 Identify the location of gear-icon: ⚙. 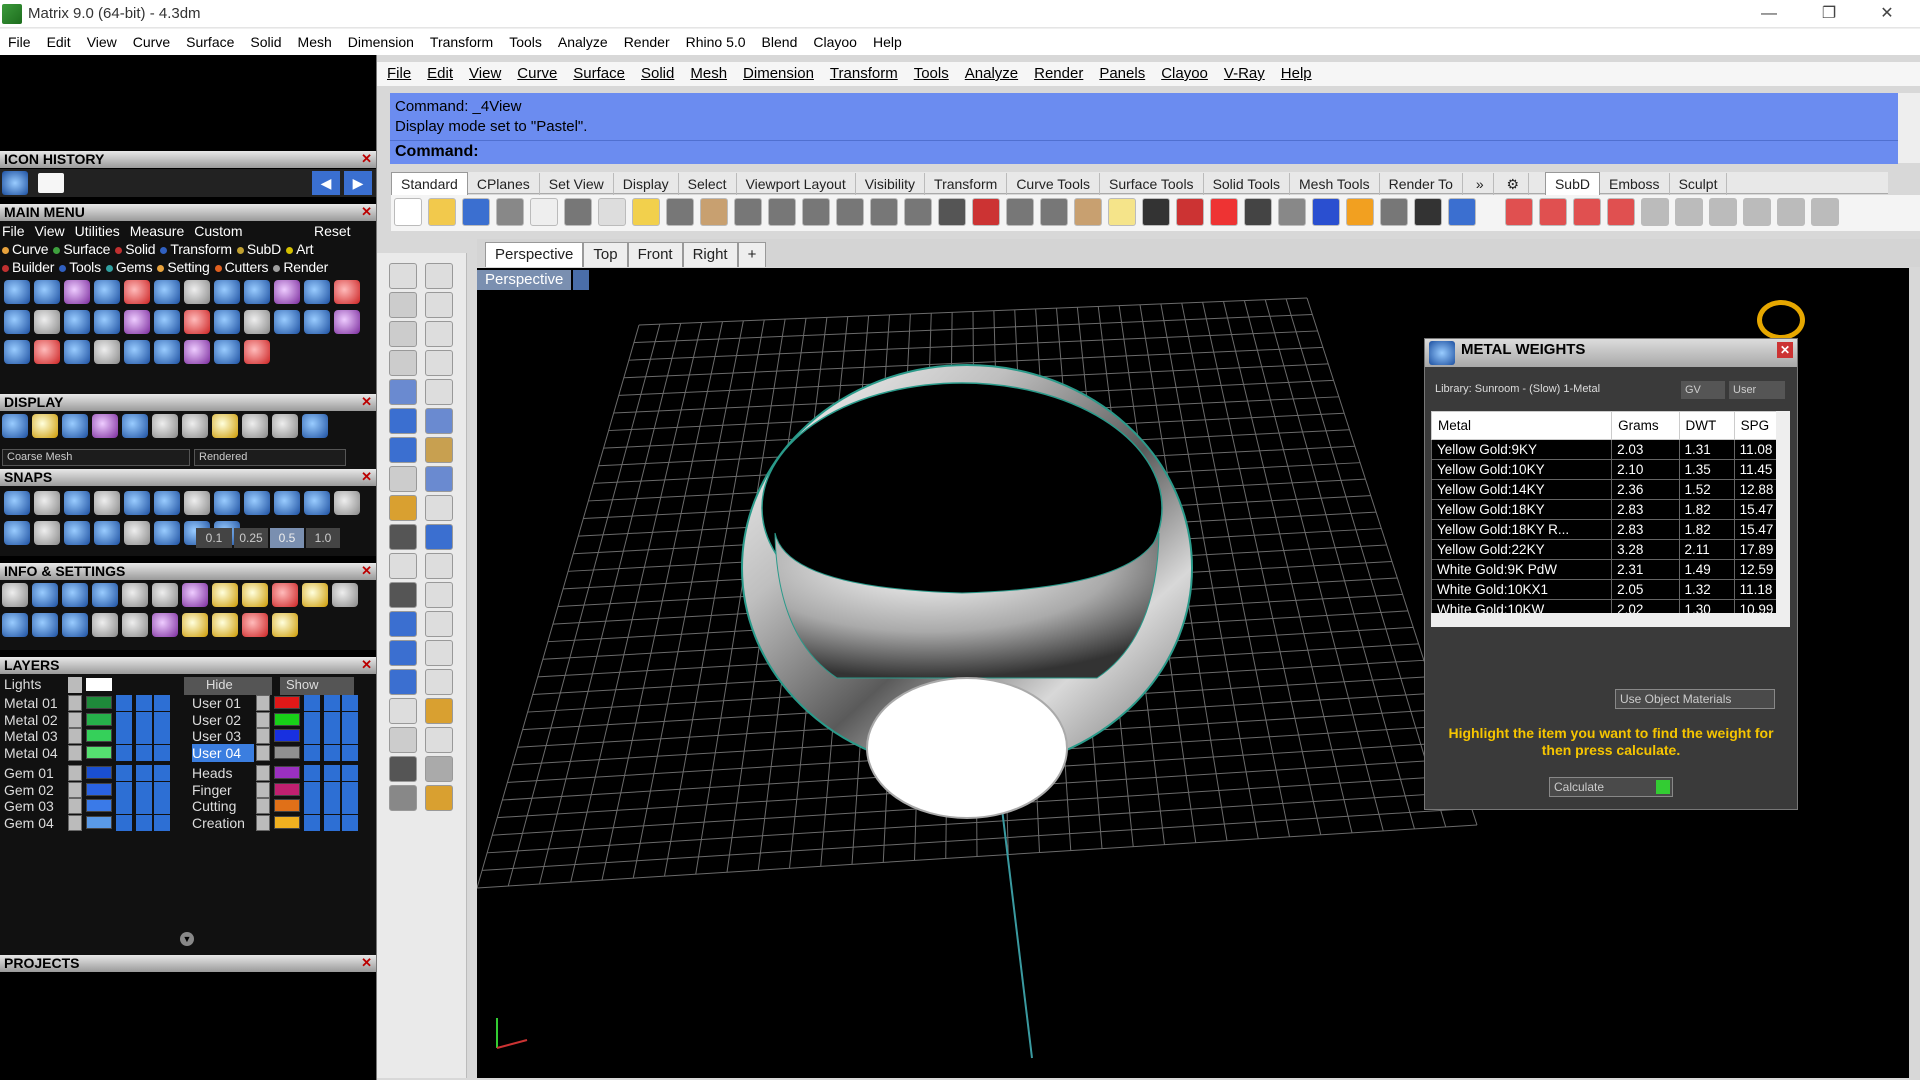
(1514, 184).